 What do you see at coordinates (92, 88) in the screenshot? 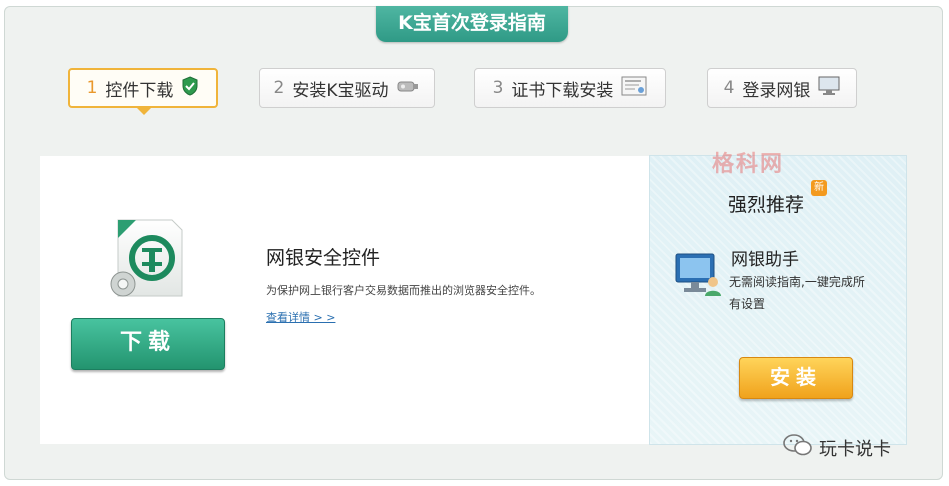
I see `step-number: 1` at bounding box center [92, 88].